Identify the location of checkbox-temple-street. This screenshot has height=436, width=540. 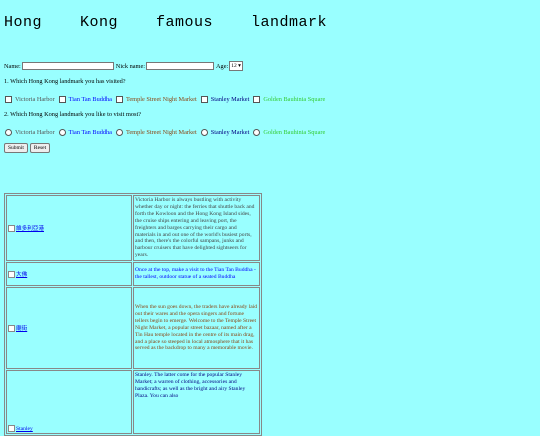
(119, 99).